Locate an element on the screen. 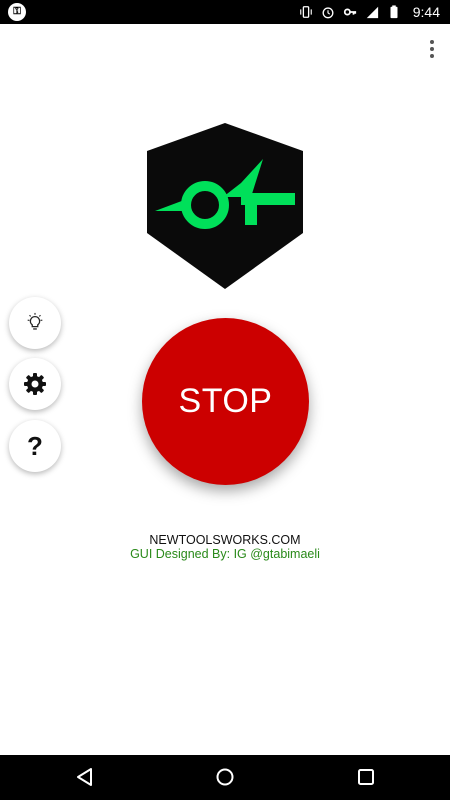  home-icon is located at coordinates (225, 777).